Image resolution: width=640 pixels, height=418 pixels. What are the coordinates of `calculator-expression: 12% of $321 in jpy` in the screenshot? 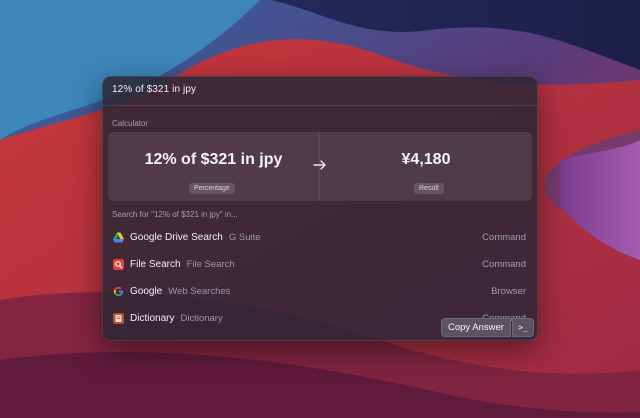 It's located at (213, 159).